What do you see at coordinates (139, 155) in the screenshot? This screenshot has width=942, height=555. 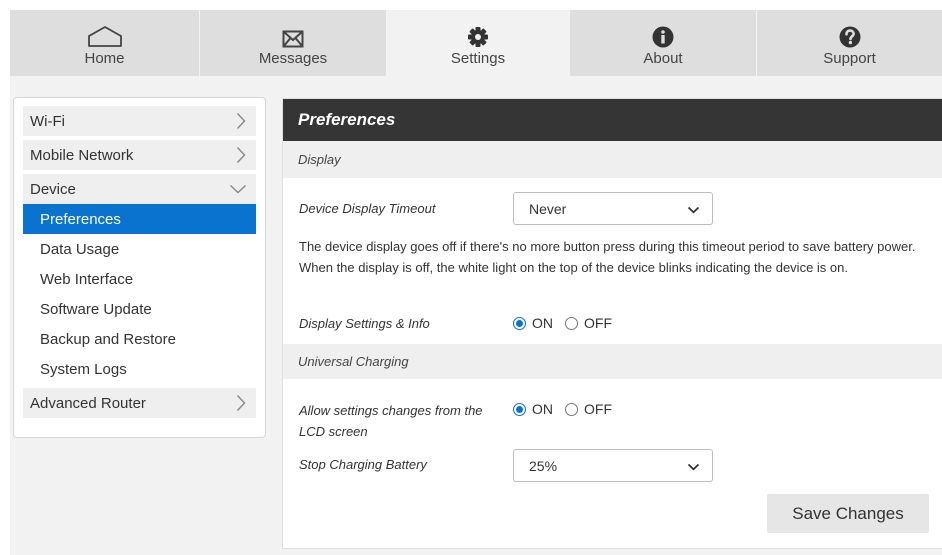 I see `sidebar-item-mobile-network: Mobile Network` at bounding box center [139, 155].